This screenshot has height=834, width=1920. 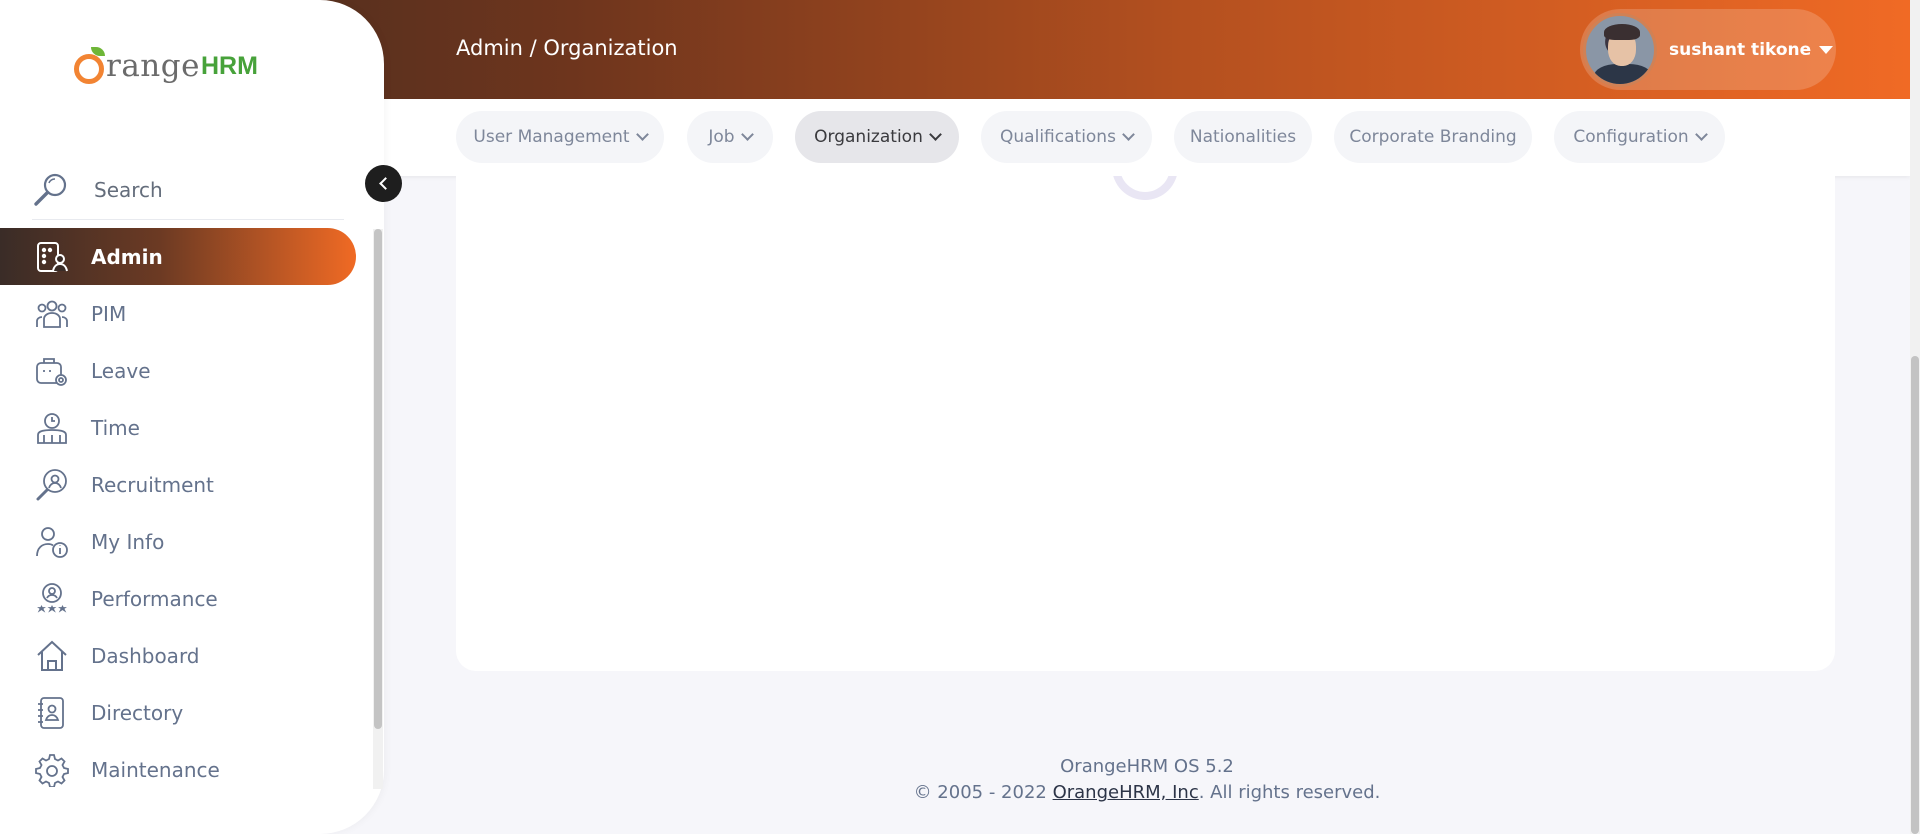 I want to click on sidebar-item-label: My Info, so click(x=128, y=541).